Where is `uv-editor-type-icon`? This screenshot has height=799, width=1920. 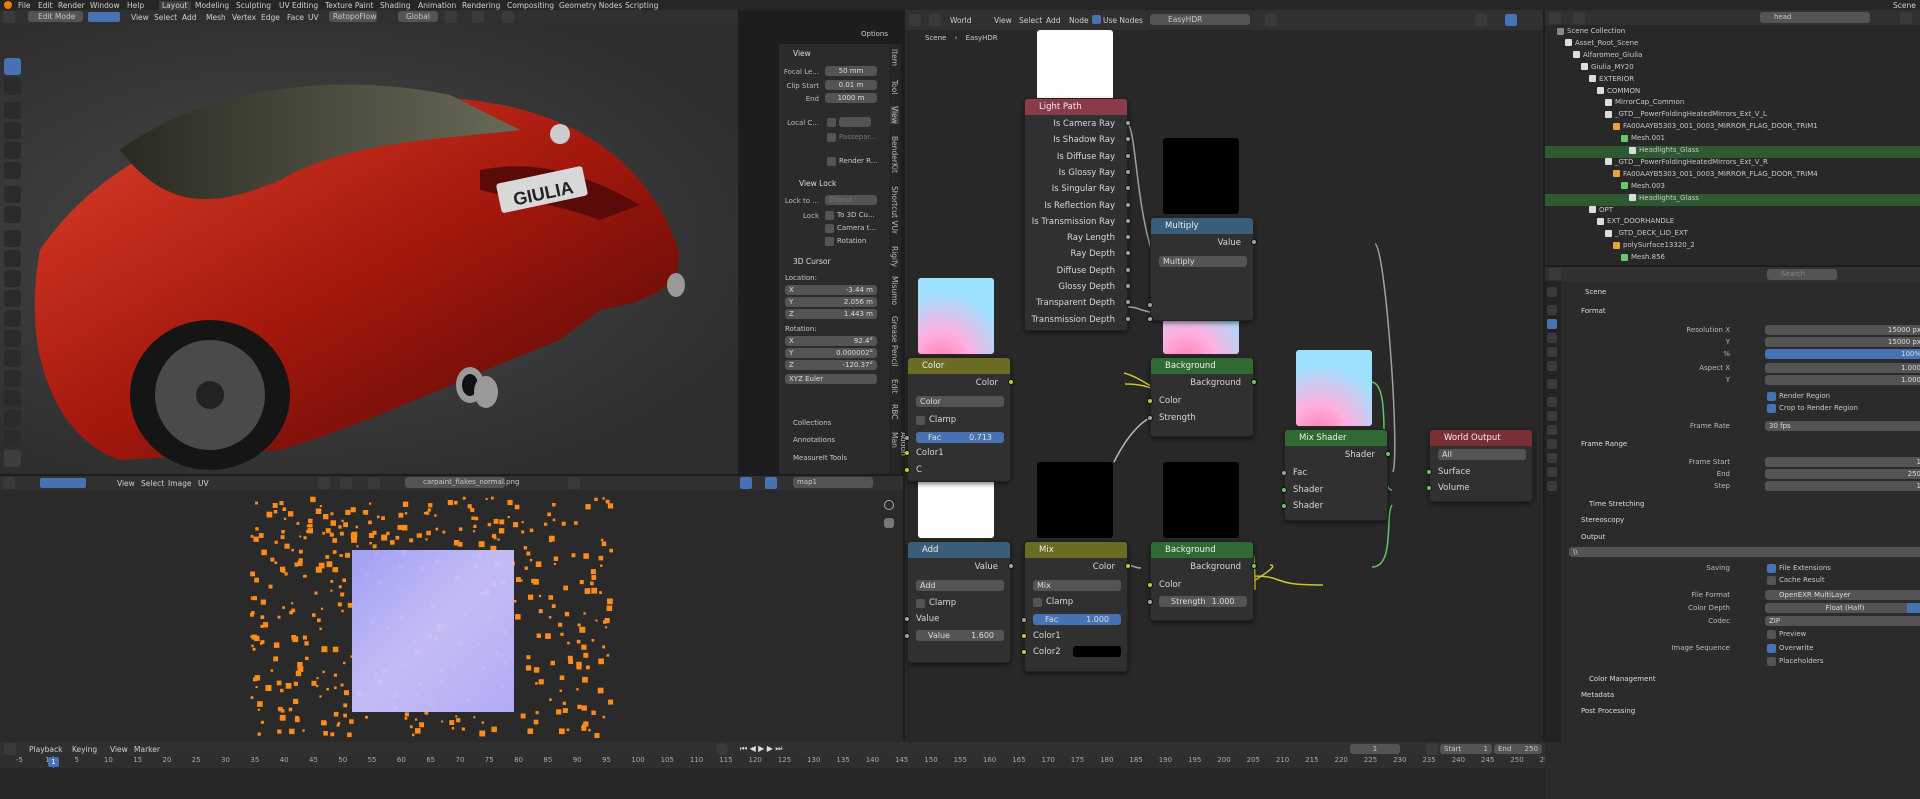
uv-editor-type-icon is located at coordinates (9, 483).